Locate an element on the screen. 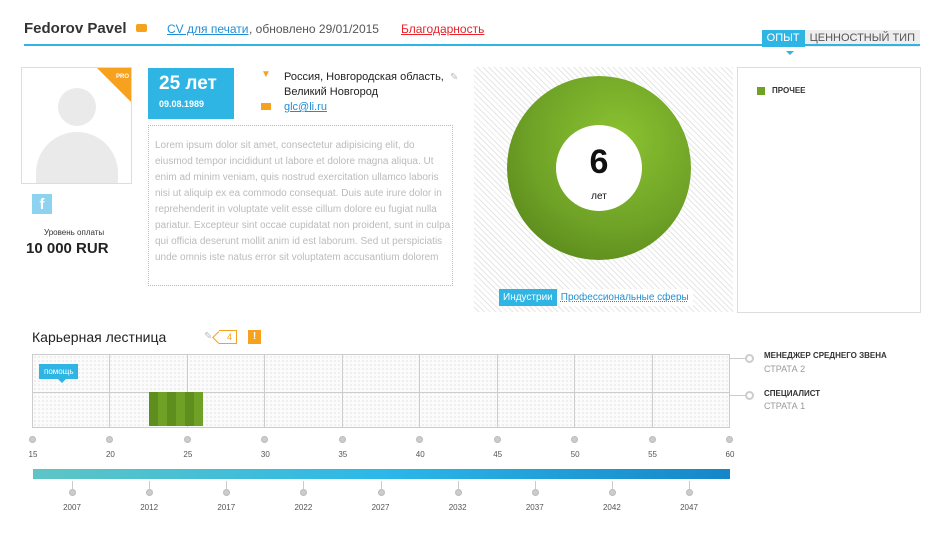 This screenshot has height=538, width=943. avatar: PRO is located at coordinates (76, 125).